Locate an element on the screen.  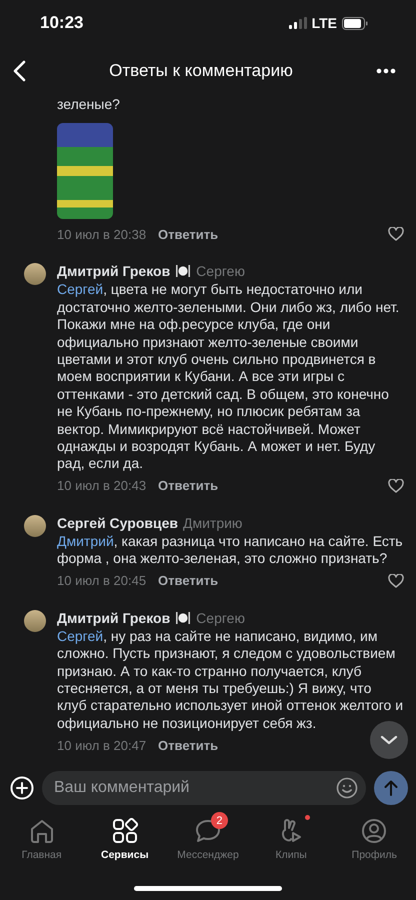
tab-item: Главная is located at coordinates (42, 836).